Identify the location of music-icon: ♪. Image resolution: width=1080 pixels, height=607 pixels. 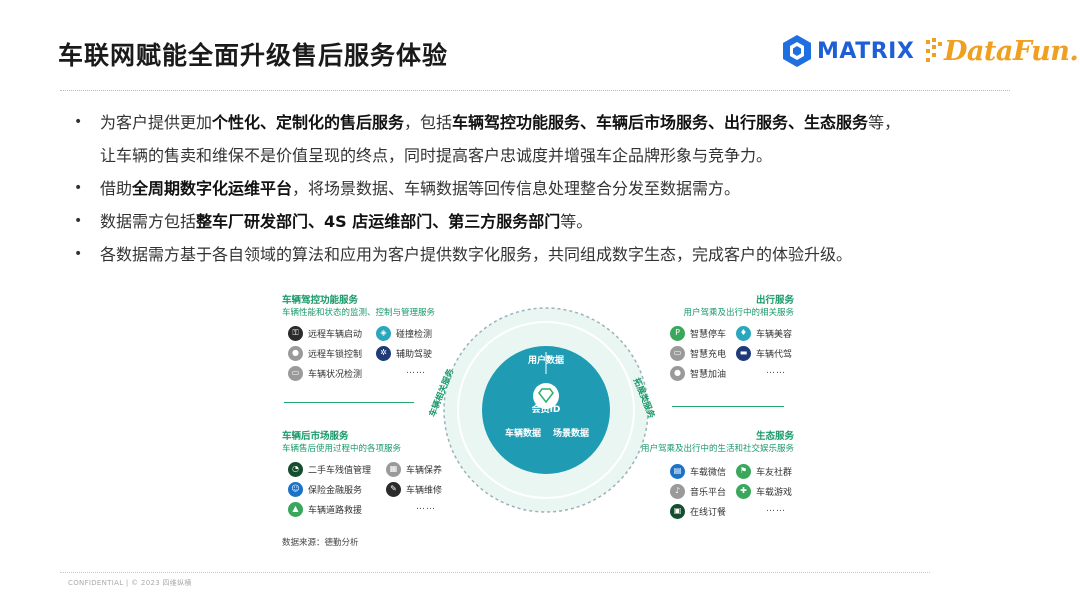
(677, 491).